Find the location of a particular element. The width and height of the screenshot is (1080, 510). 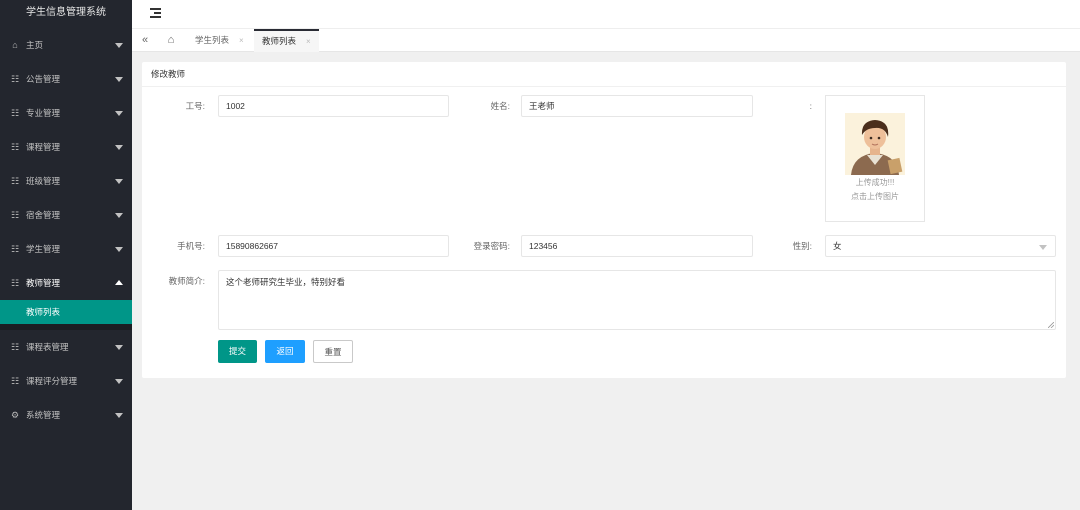

name-input is located at coordinates (637, 106).